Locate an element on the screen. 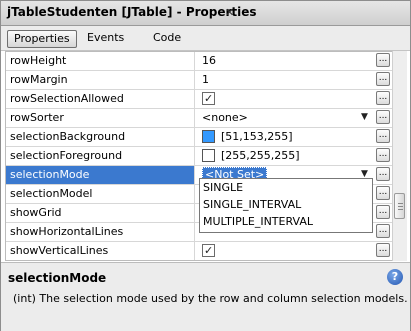  help-icon: ? is located at coordinates (395, 277).